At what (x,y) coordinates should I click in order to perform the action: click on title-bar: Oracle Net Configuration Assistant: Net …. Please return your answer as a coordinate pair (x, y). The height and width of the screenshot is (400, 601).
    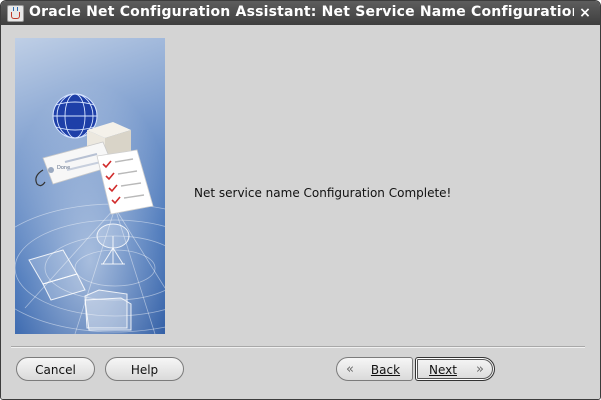
    Looking at the image, I should click on (300, 13).